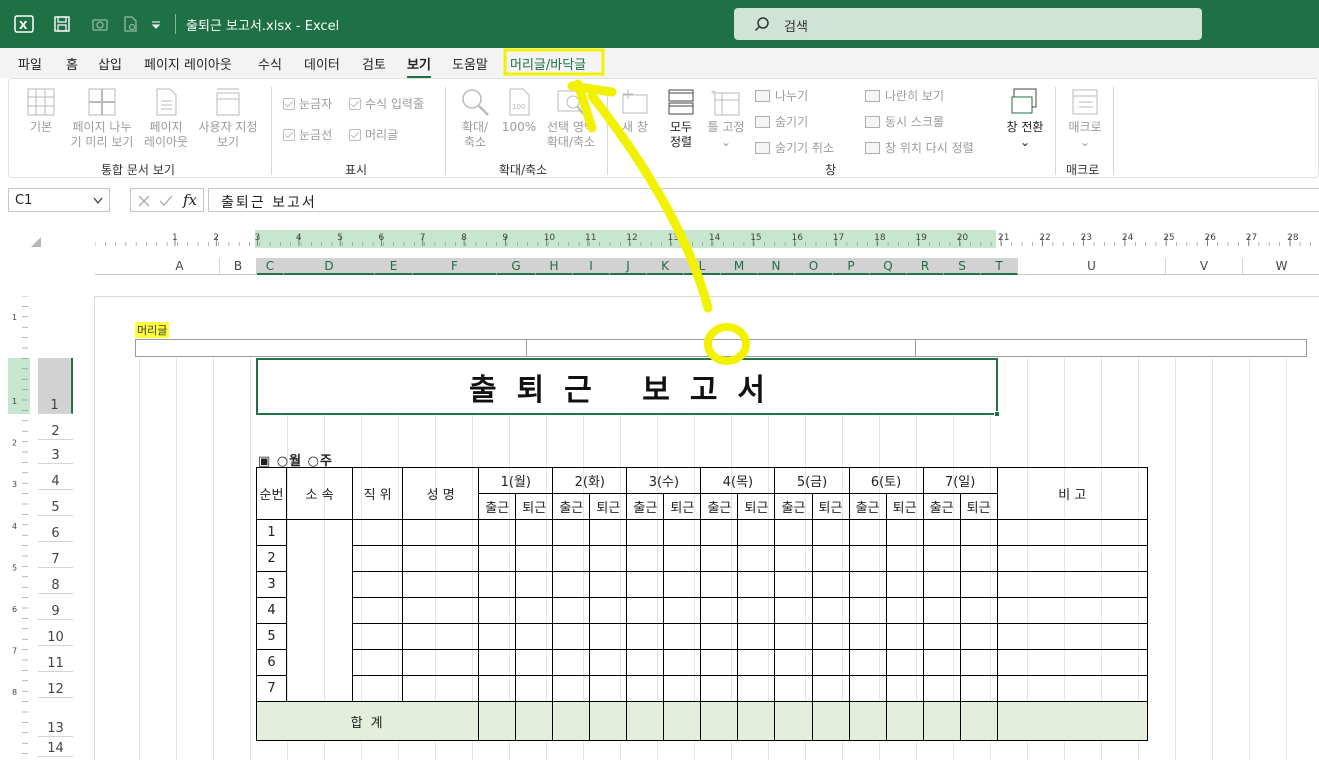  Describe the element at coordinates (548, 63) in the screenshot. I see `tab-header-footer: 머리글/바닥글` at that location.